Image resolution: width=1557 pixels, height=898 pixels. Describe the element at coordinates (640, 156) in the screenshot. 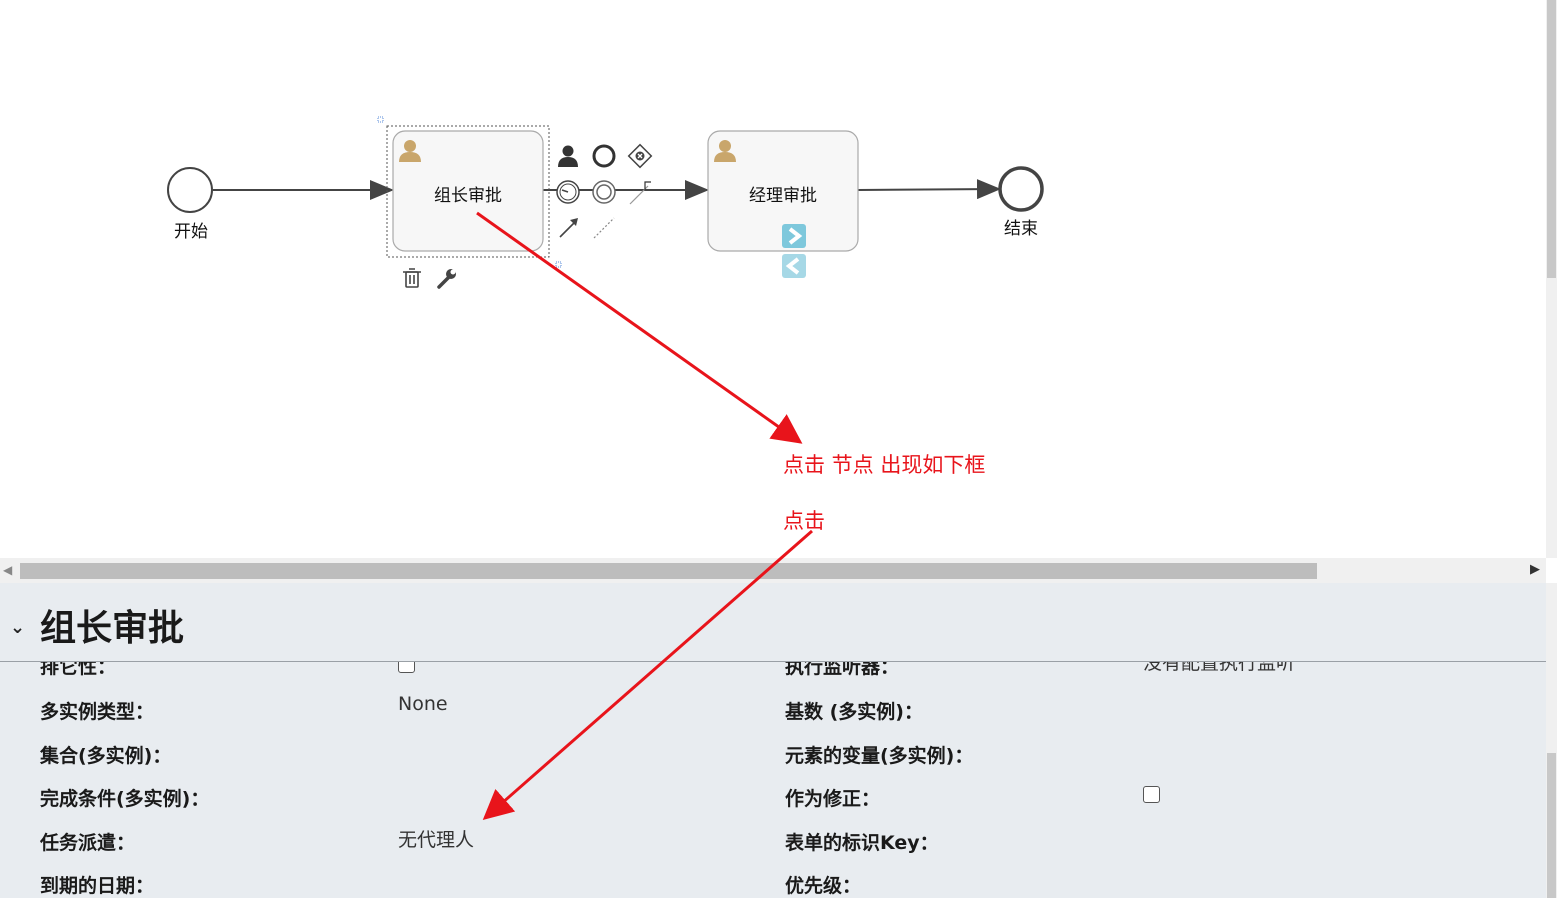

I see `gateway-tool-icon` at that location.